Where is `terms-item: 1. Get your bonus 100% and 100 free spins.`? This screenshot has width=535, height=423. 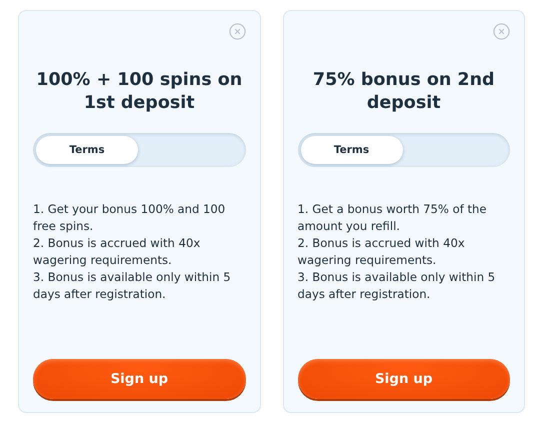 terms-item: 1. Get your bonus 100% and 100 free spins. is located at coordinates (129, 218).